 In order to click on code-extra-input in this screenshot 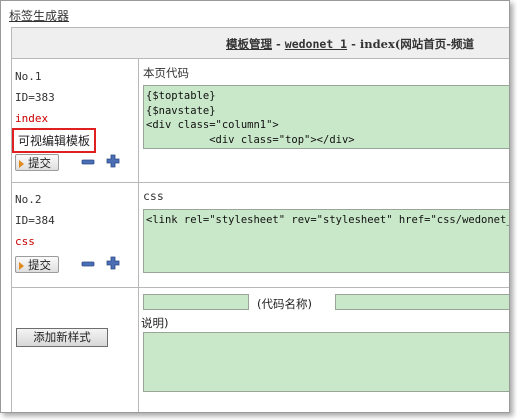, I will do `click(422, 302)`.